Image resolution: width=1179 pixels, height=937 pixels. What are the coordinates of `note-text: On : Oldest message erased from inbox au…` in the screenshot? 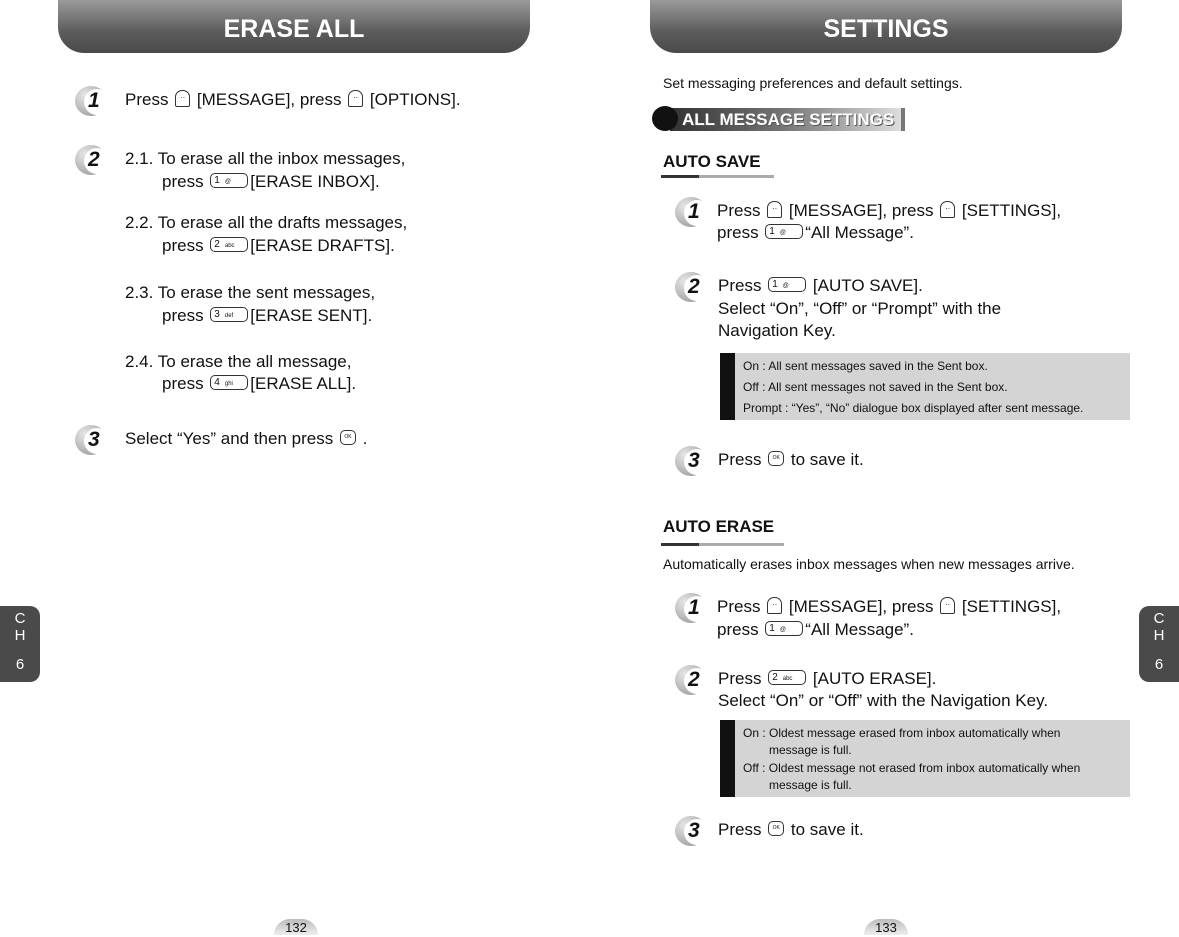 It's located at (902, 733).